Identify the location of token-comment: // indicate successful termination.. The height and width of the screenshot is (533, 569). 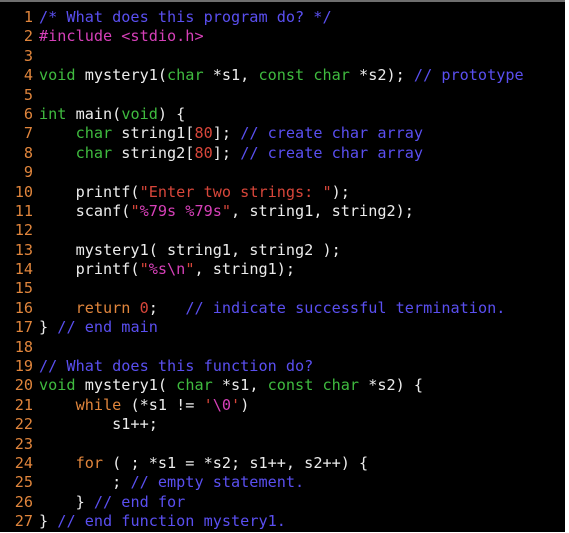
(345, 307).